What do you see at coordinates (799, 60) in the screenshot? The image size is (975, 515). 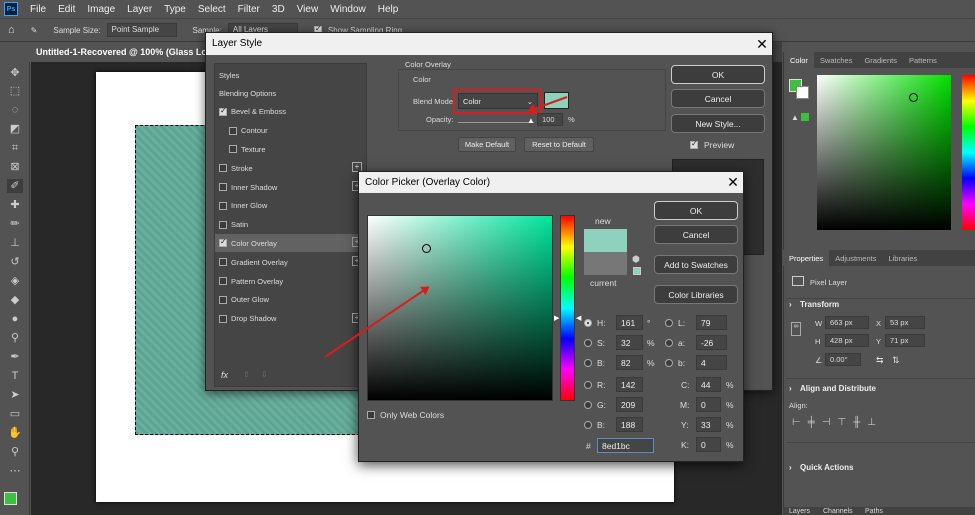 I see `tab-color: Color` at bounding box center [799, 60].